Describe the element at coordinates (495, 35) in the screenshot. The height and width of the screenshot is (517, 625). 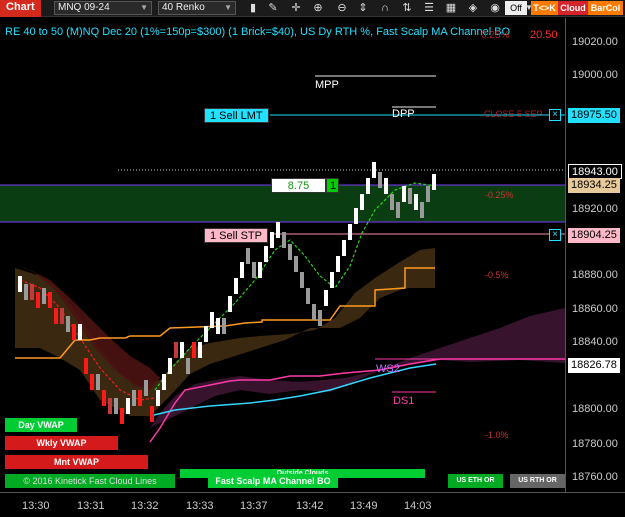
I see `header-pct-top: 0.25%` at that location.